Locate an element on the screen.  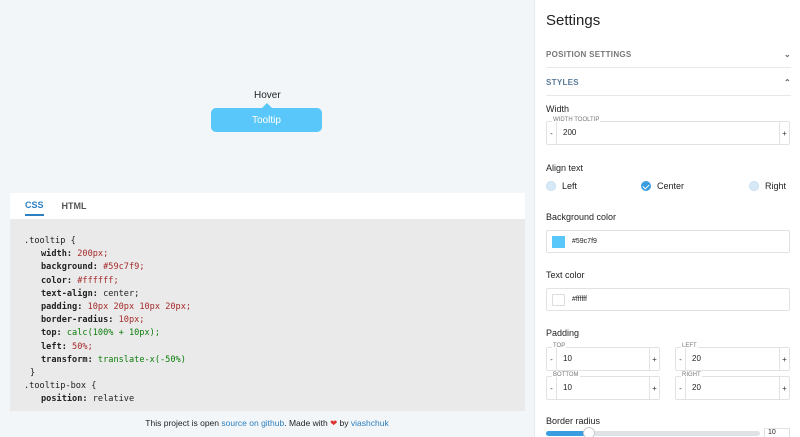
align-right-radio: Right is located at coordinates (767, 186).